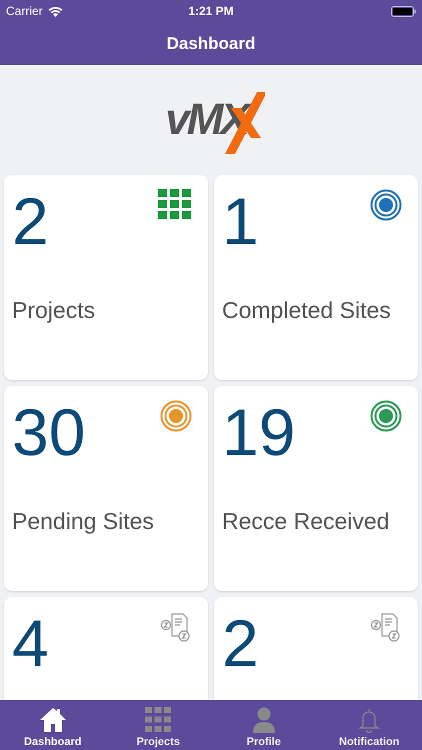 The height and width of the screenshot is (750, 422). I want to click on stat-card: 30 Pending Sites, so click(106, 488).